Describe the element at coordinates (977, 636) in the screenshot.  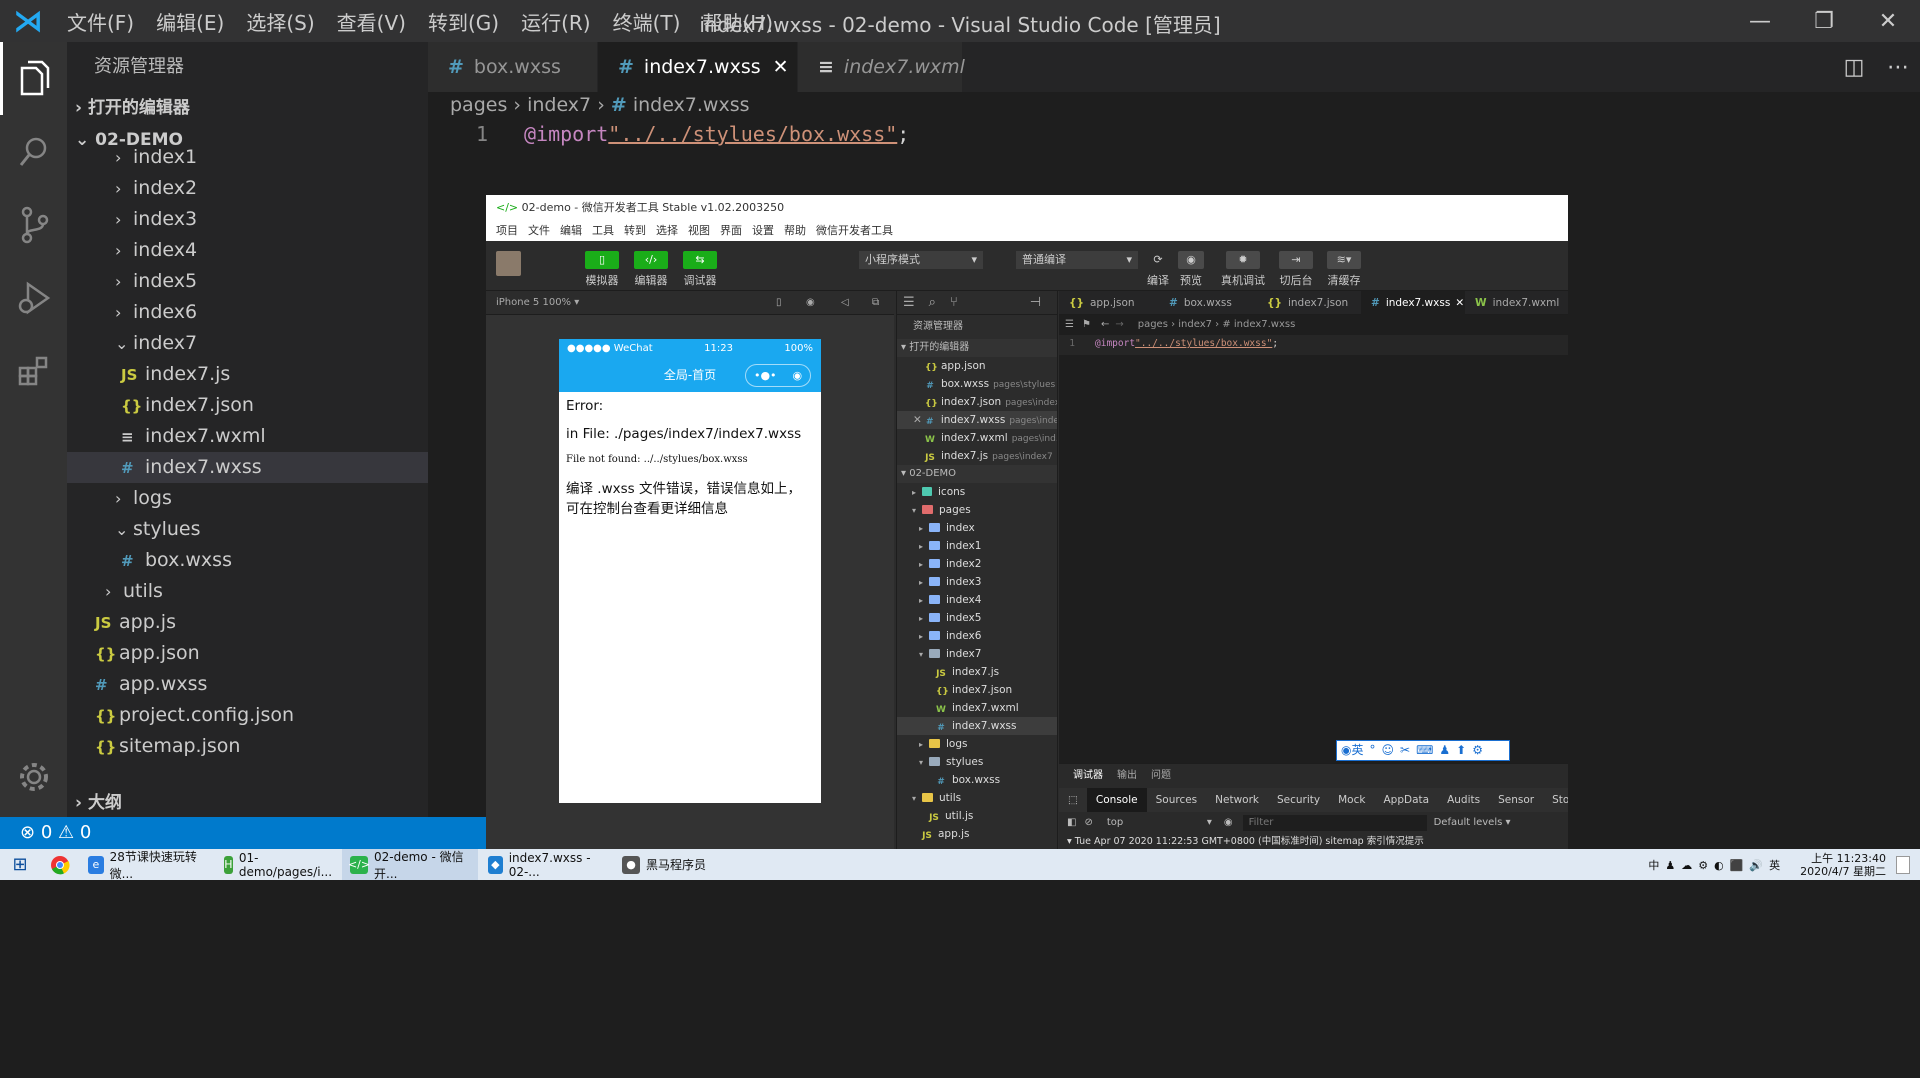
I see `tree-folder: ▸ index6` at that location.